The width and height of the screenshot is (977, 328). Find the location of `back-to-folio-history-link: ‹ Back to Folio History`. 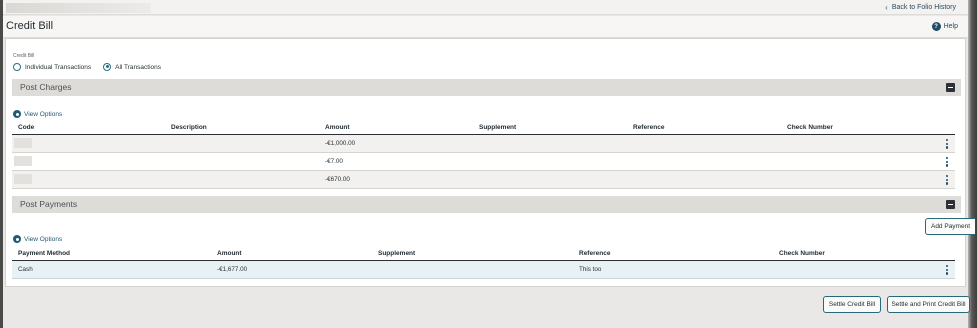

back-to-folio-history-link: ‹ Back to Folio History is located at coordinates (920, 7).